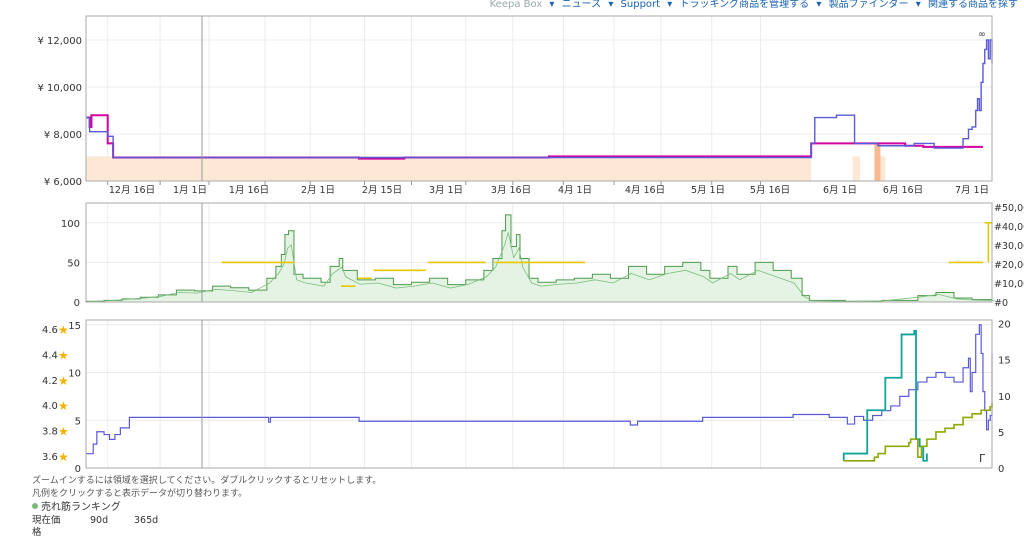 The image size is (1024, 544). What do you see at coordinates (446, 190) in the screenshot?
I see `x-tick-label: 3月 1日` at bounding box center [446, 190].